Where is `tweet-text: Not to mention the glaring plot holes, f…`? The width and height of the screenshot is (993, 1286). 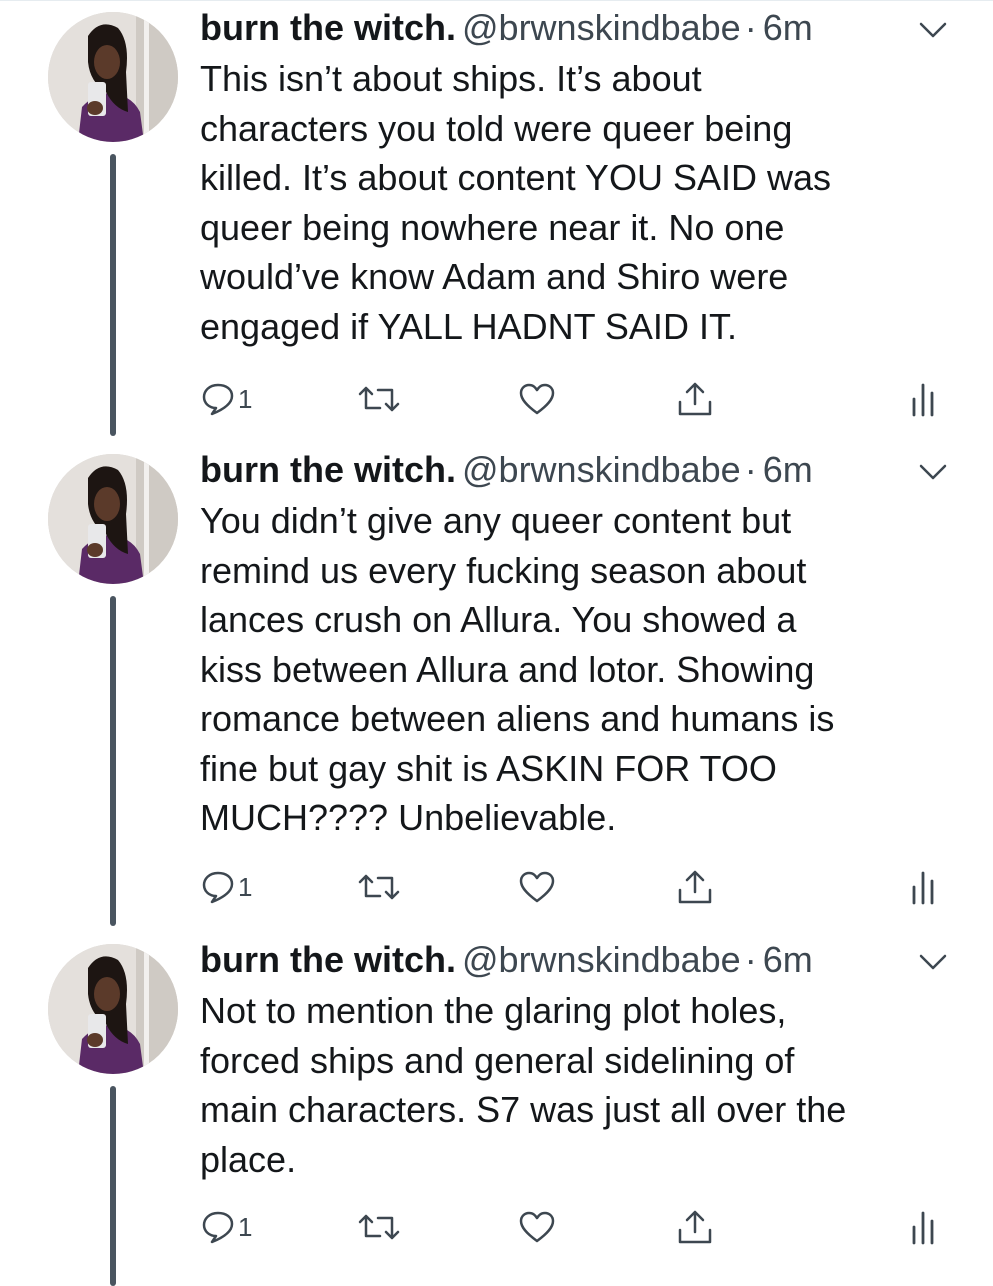 tweet-text: Not to mention the glaring plot holes, f… is located at coordinates (523, 1085).